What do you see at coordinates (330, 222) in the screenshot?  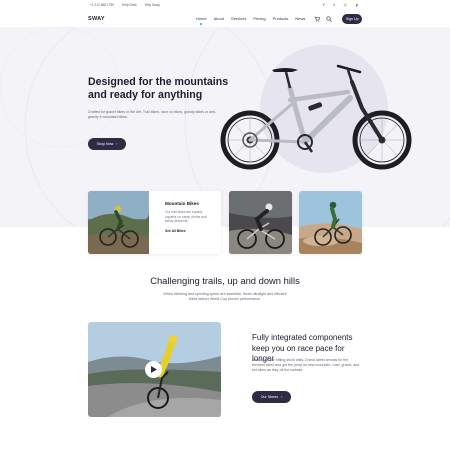 I see `trail-rider-photo` at bounding box center [330, 222].